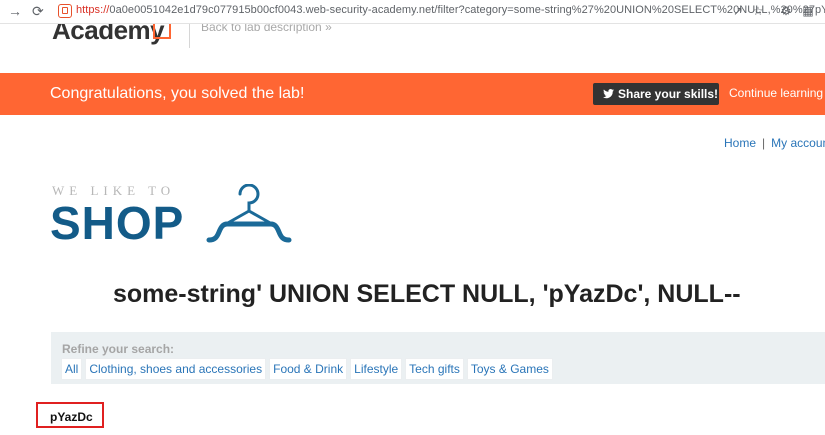 The height and width of the screenshot is (435, 825). Describe the element at coordinates (738, 11) in the screenshot. I see `share-page-icon: ↗` at that location.